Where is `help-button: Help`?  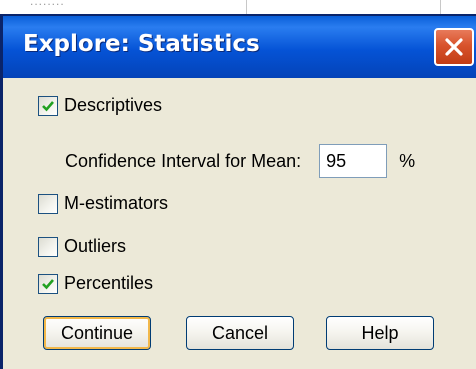 help-button: Help is located at coordinates (380, 333).